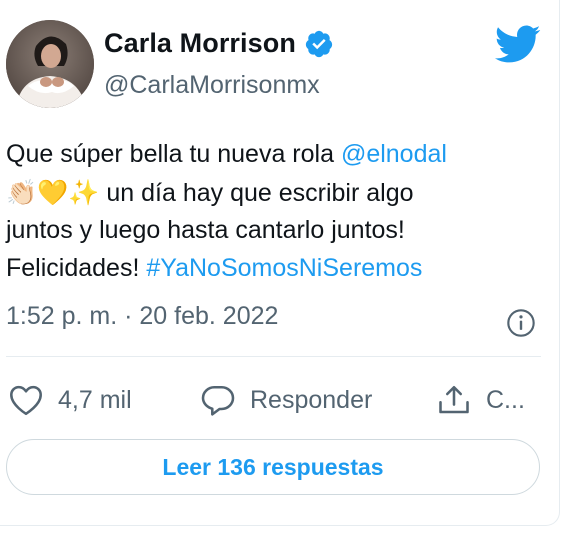 This screenshot has width=564, height=540. I want to click on avatar, so click(50, 64).